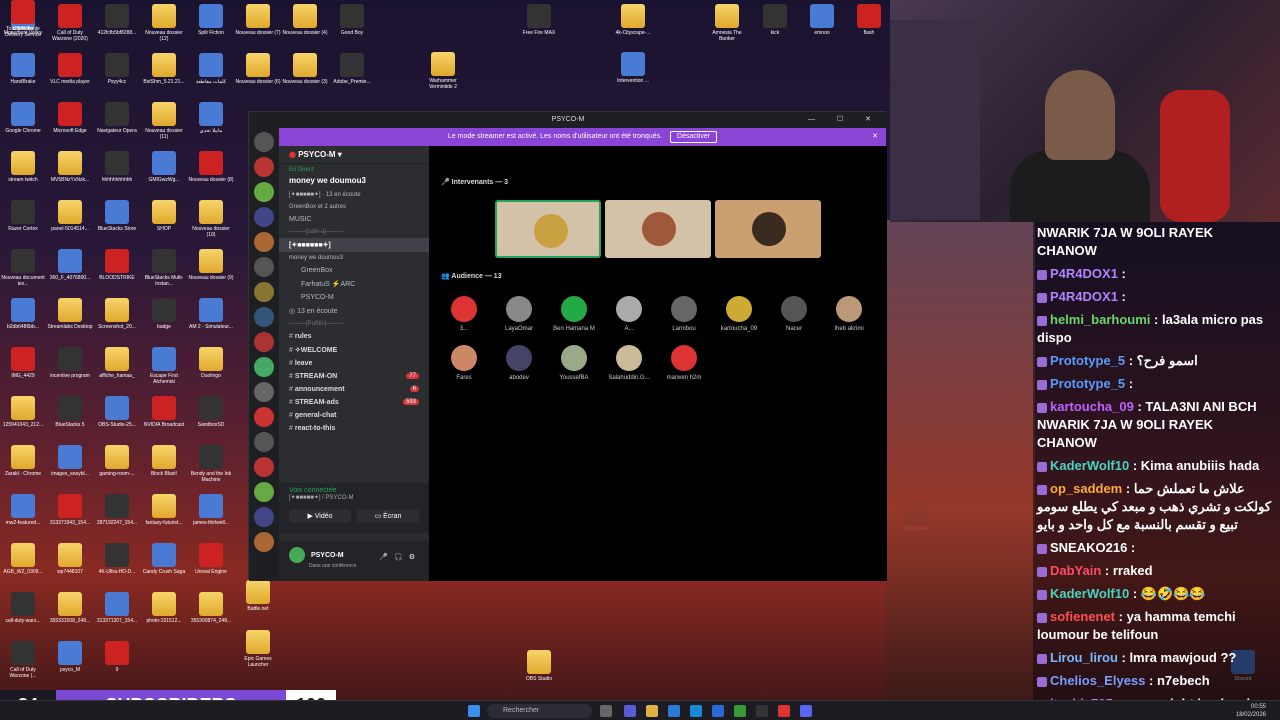  I want to click on explorer-icon, so click(652, 711).